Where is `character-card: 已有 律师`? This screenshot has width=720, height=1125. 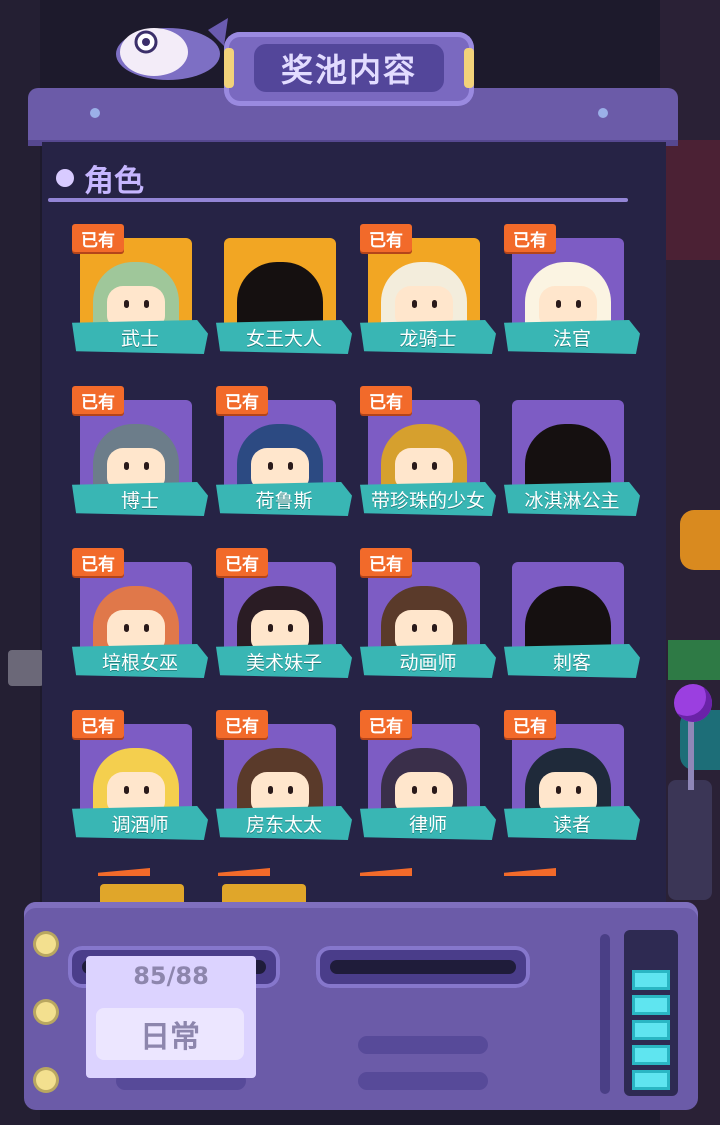 character-card: 已有 律师 is located at coordinates (428, 780).